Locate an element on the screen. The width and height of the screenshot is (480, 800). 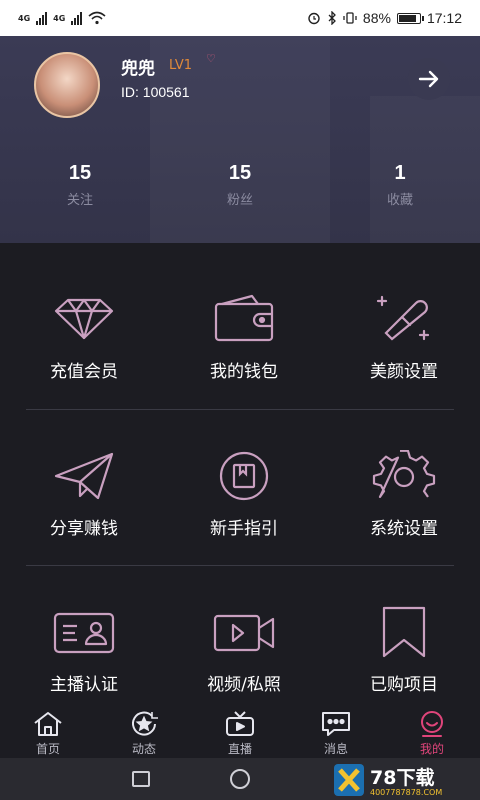
profile-icon is located at coordinates (432, 724).